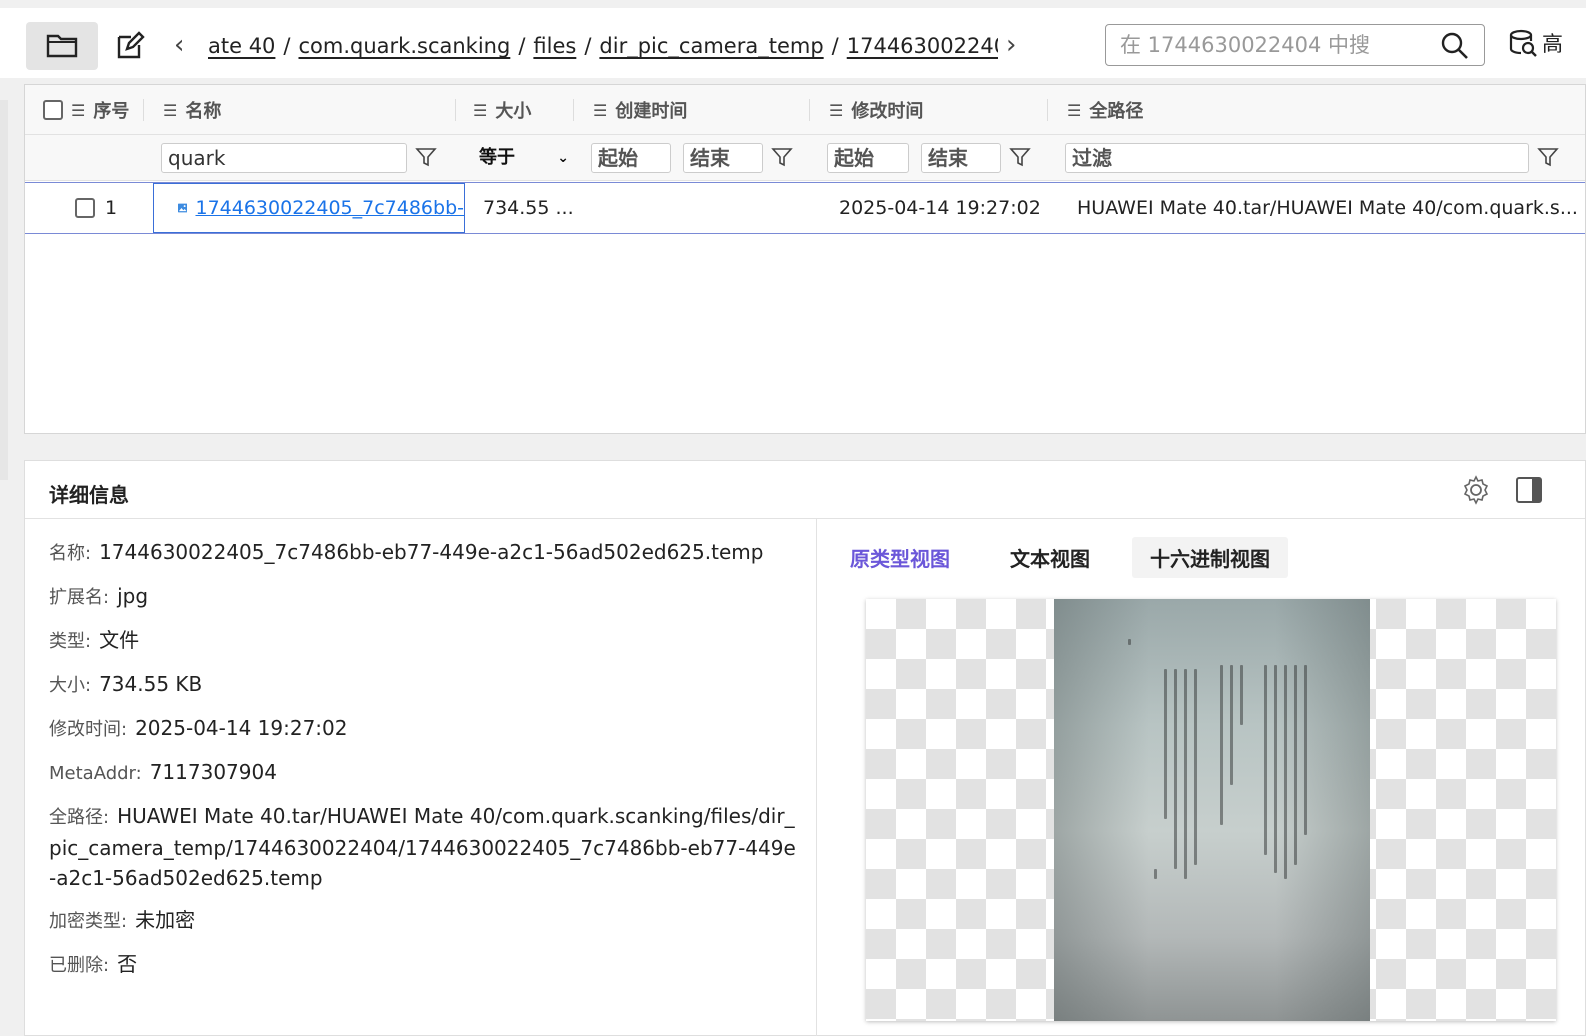 The height and width of the screenshot is (1036, 1586). What do you see at coordinates (405, 46) in the screenshot?
I see `breadcrumb-item: com.quark.scanking` at bounding box center [405, 46].